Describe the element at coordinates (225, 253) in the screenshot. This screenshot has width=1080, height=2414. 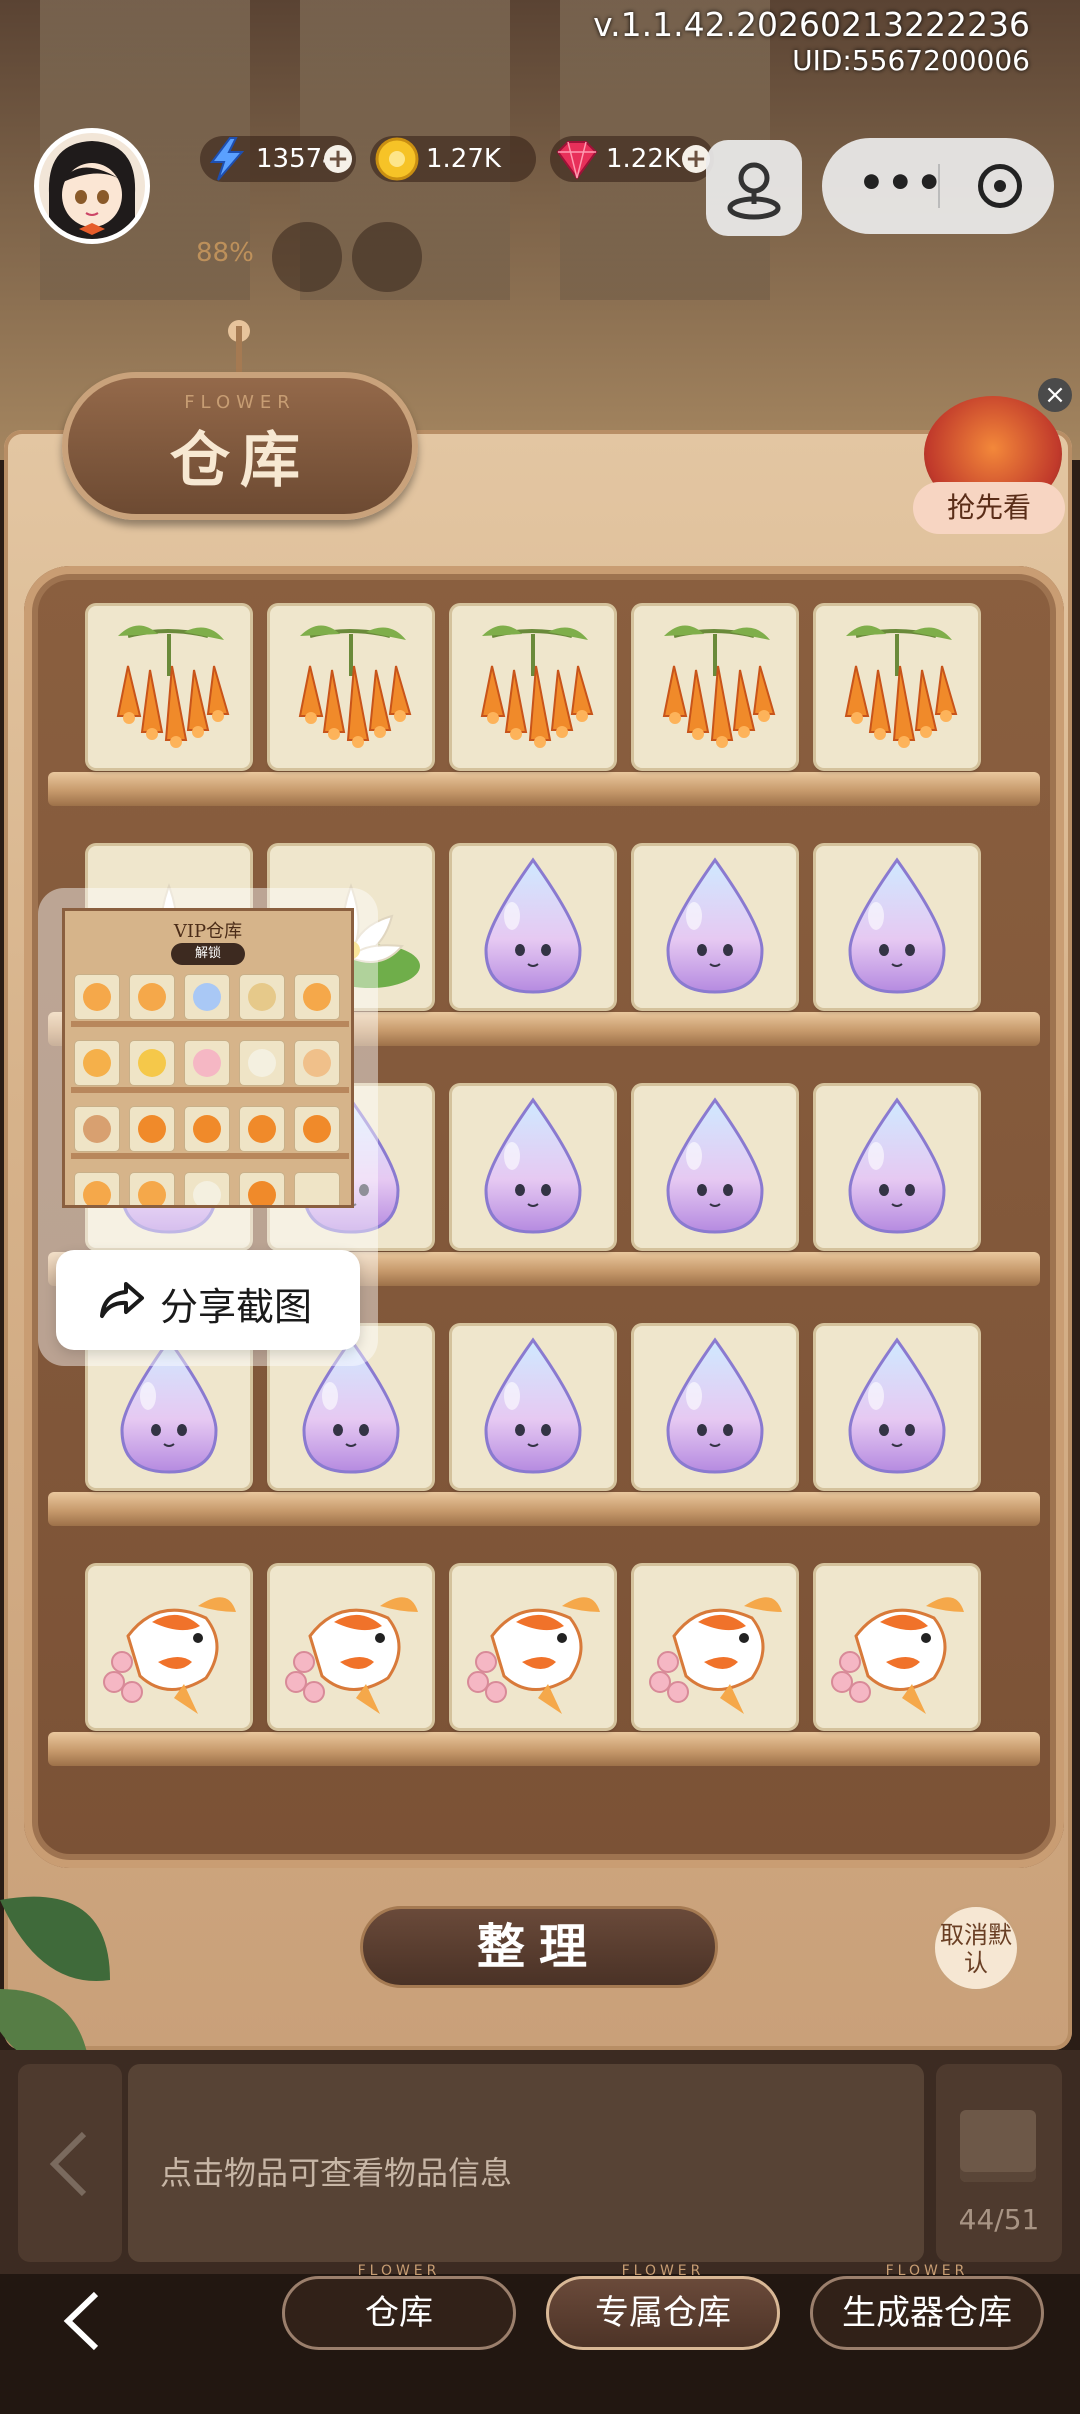
I see `progress-percent: 88%` at that location.